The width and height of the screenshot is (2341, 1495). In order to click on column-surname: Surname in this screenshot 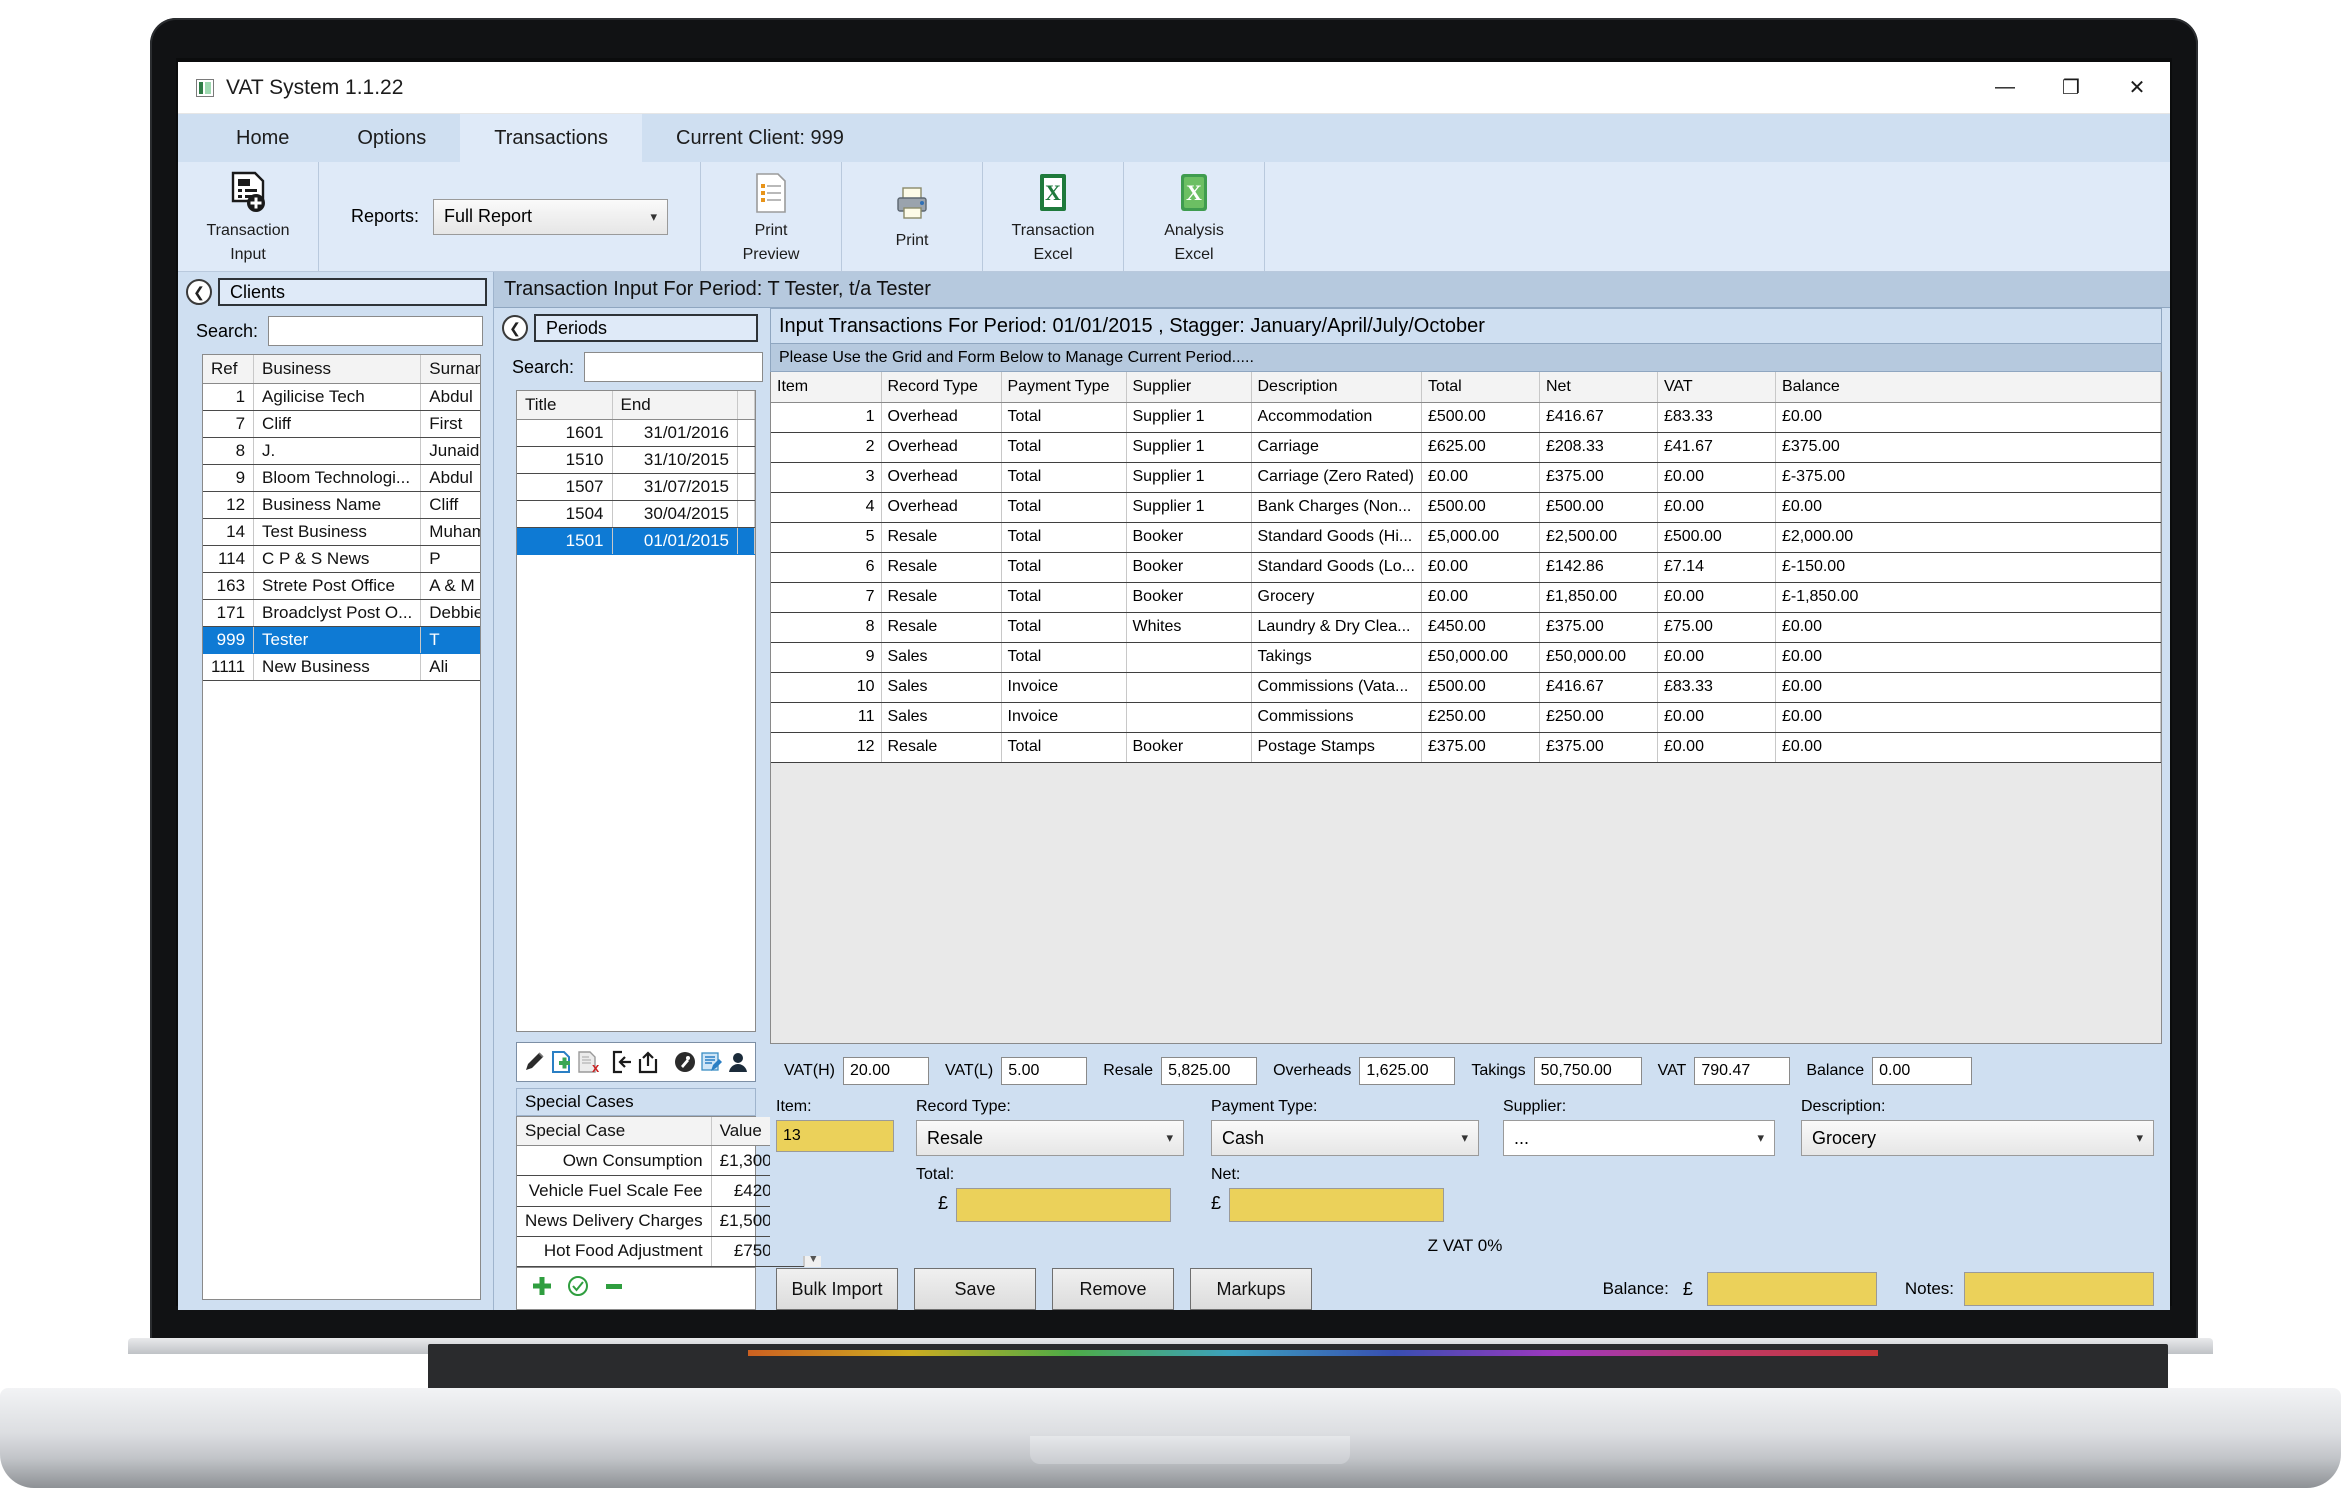, I will do `click(450, 369)`.